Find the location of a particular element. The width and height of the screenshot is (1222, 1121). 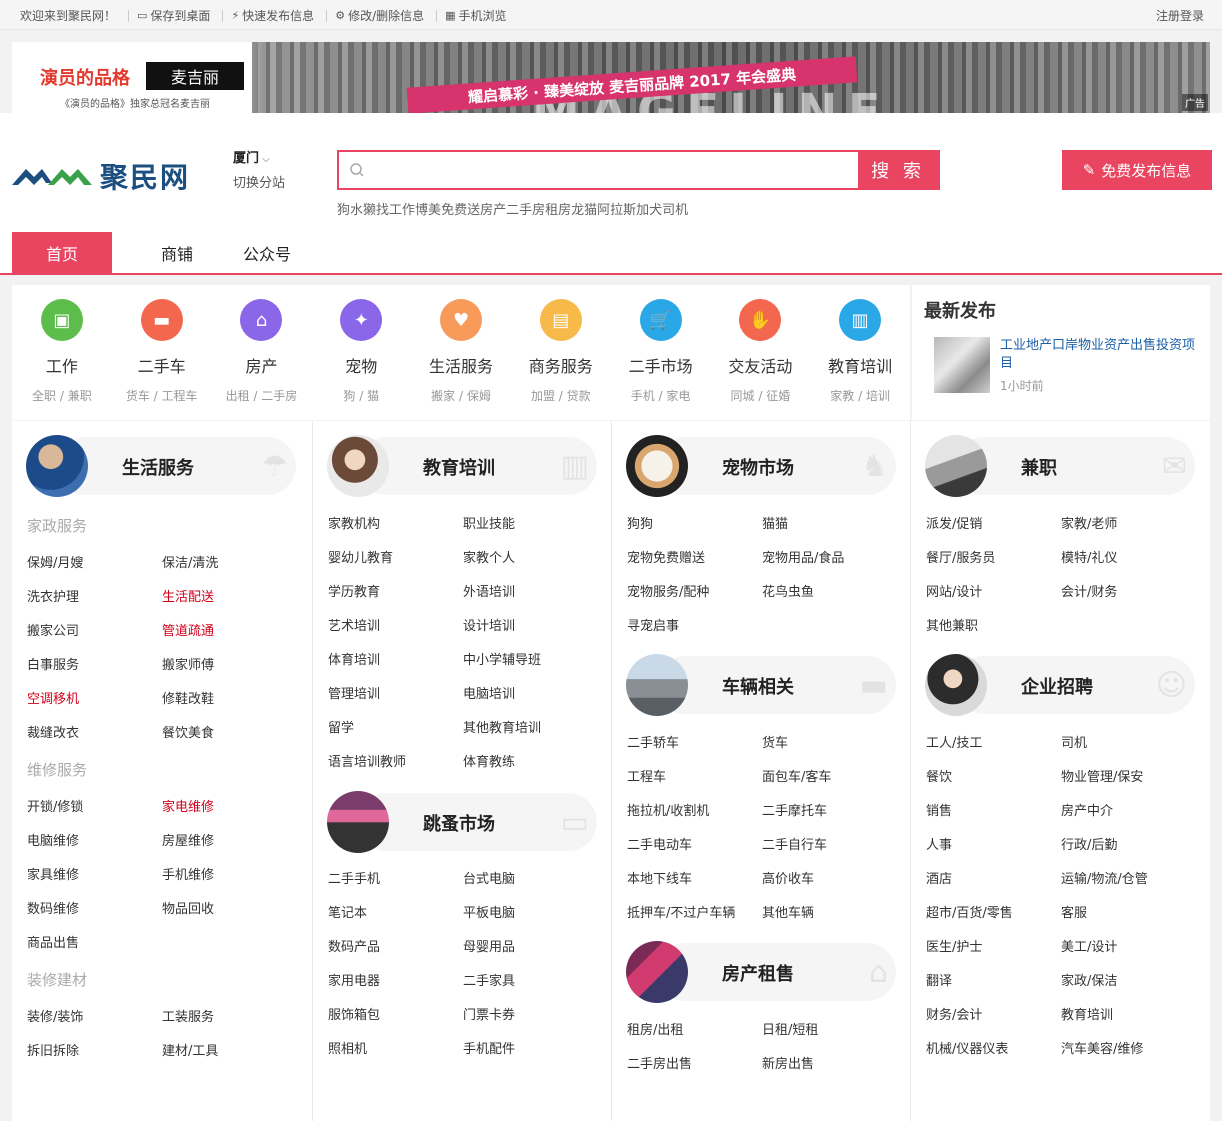

recruitment-item: 机械/仪器仪表 is located at coordinates (967, 1047).